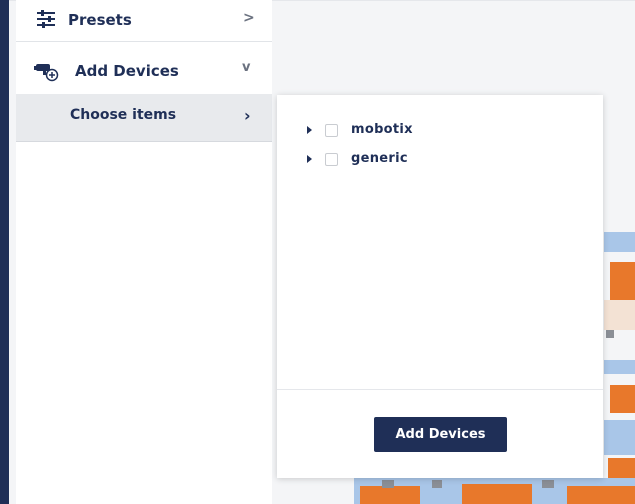  Describe the element at coordinates (247, 115) in the screenshot. I see `chevron-right-icon: ›` at that location.